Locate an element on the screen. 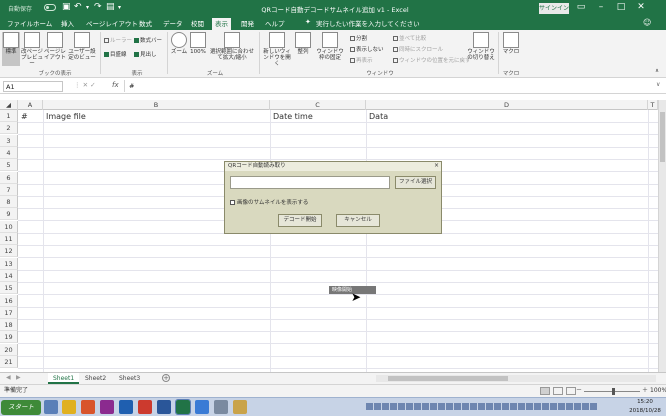 This screenshot has width=666, height=416. file-select-button: ファイル選択 is located at coordinates (415, 182).